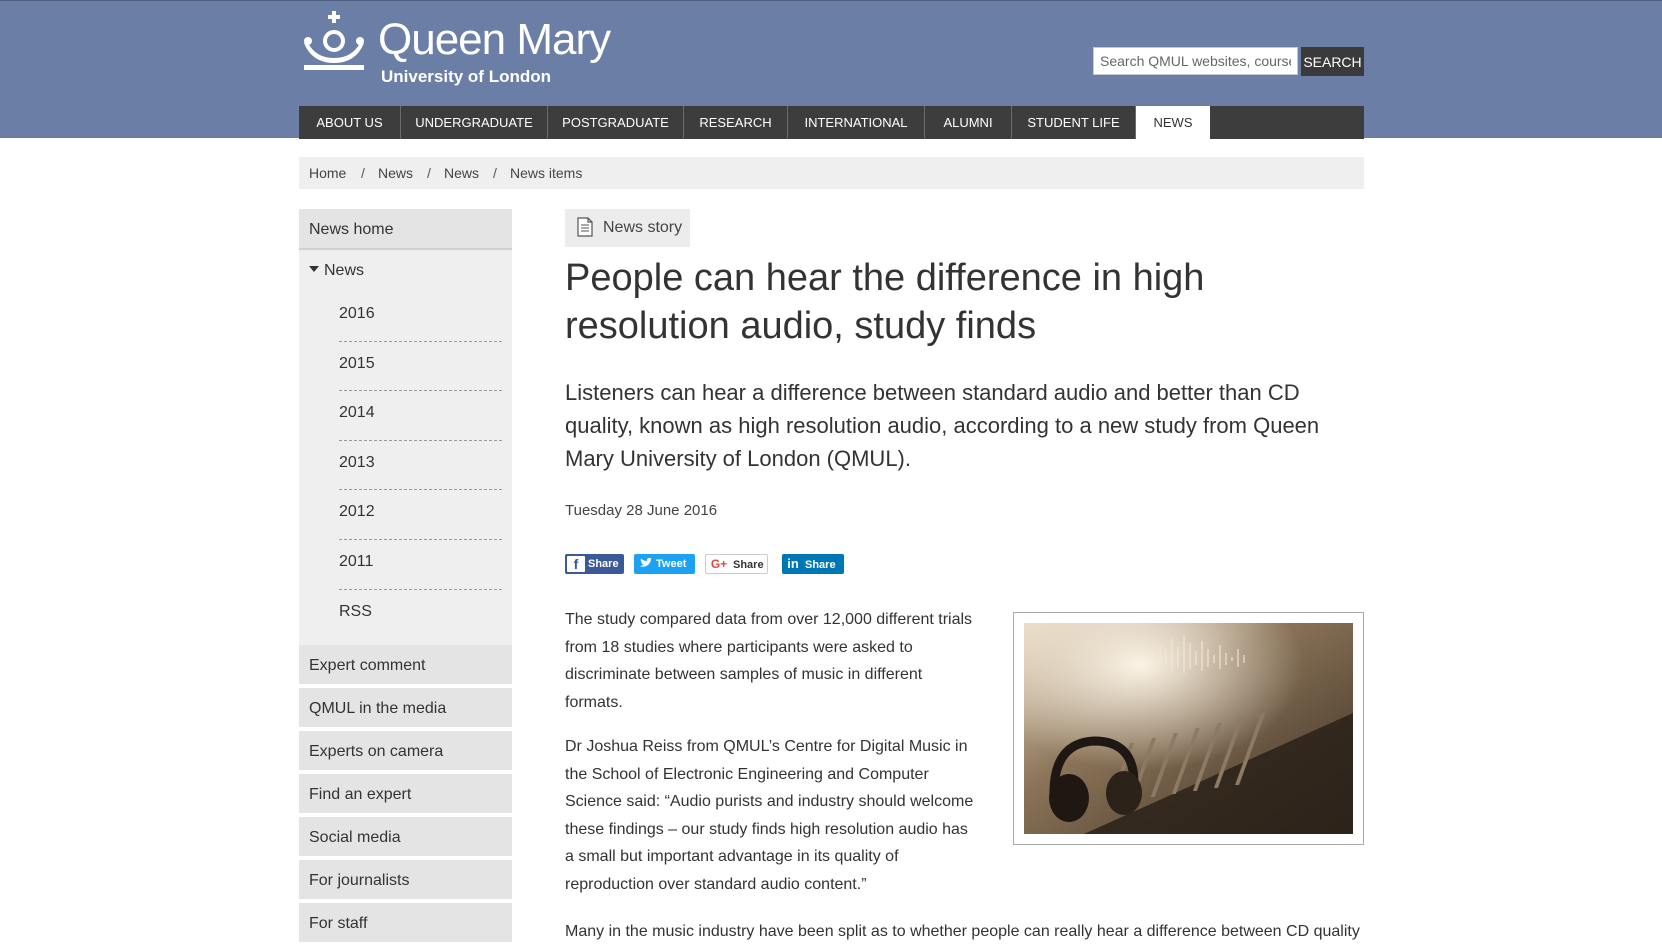 This screenshot has width=1662, height=946. What do you see at coordinates (719, 564) in the screenshot?
I see `google-plus-icon: G+` at bounding box center [719, 564].